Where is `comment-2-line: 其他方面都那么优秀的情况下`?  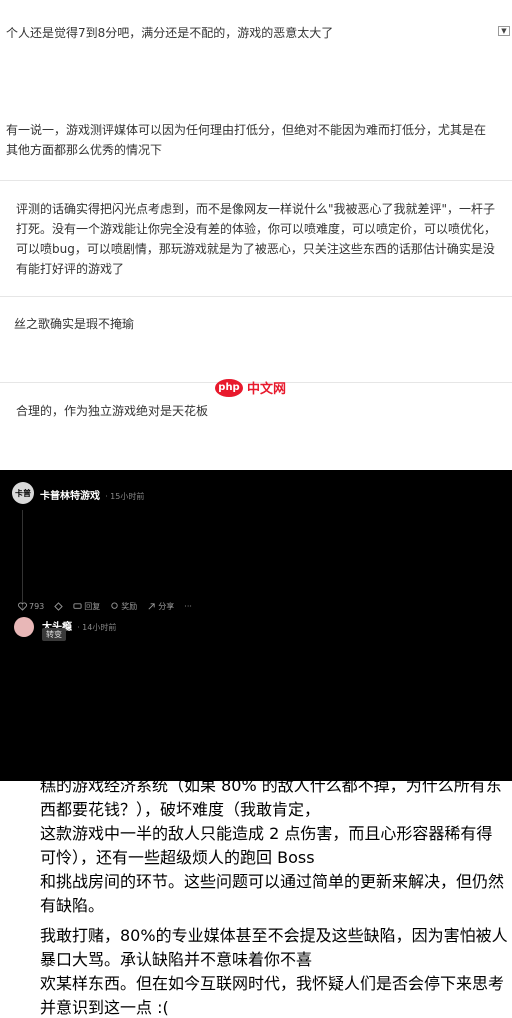
comment-2-line: 其他方面都那么优秀的情况下 is located at coordinates (84, 150).